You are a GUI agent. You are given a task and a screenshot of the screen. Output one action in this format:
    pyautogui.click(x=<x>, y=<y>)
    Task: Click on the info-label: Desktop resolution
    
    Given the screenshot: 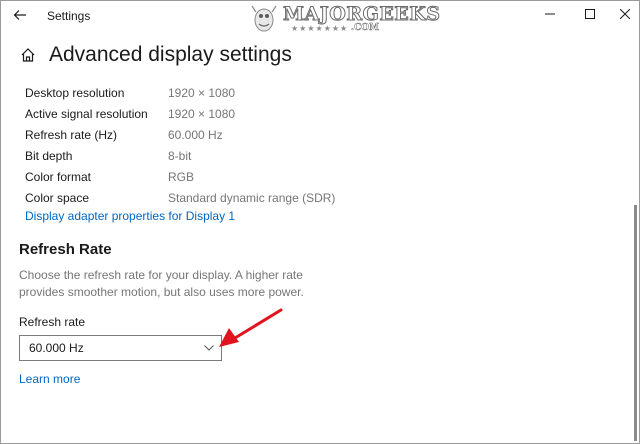 What is the action you would take?
    pyautogui.click(x=75, y=92)
    